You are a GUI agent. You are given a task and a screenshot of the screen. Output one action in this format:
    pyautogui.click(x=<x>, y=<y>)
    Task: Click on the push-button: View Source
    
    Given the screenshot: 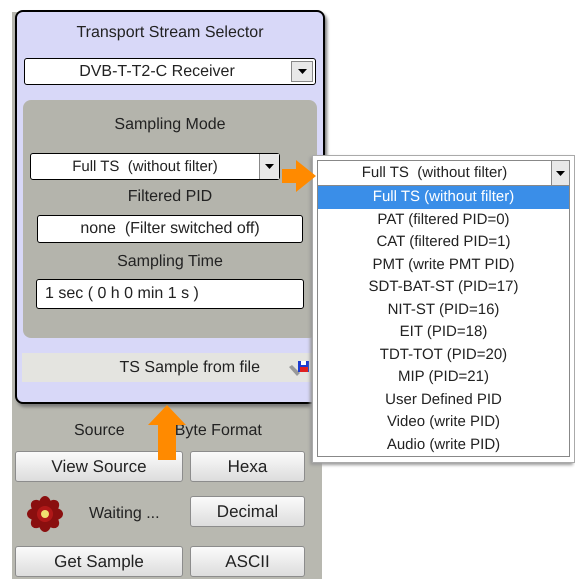 What is the action you would take?
    pyautogui.click(x=99, y=466)
    